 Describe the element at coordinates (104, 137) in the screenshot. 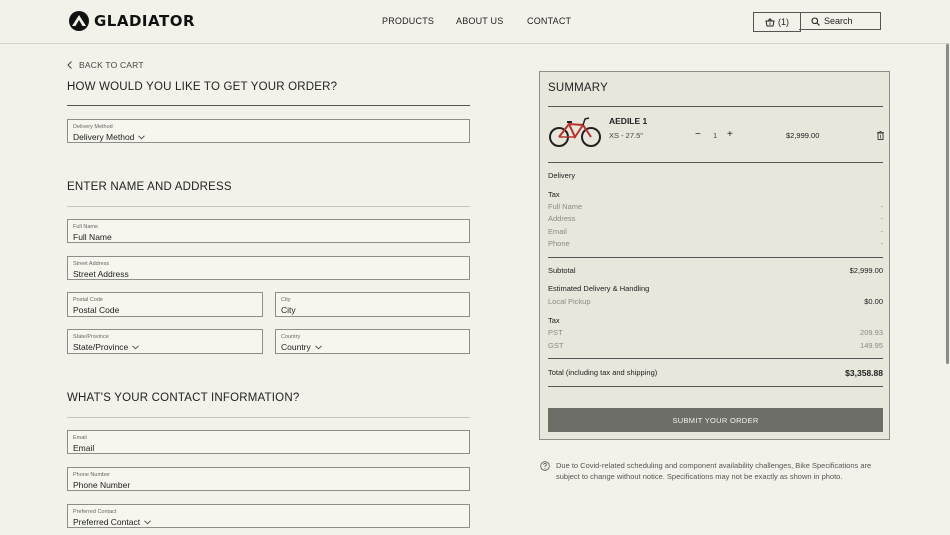

I see `delivery-method-value: Delivery Method` at that location.